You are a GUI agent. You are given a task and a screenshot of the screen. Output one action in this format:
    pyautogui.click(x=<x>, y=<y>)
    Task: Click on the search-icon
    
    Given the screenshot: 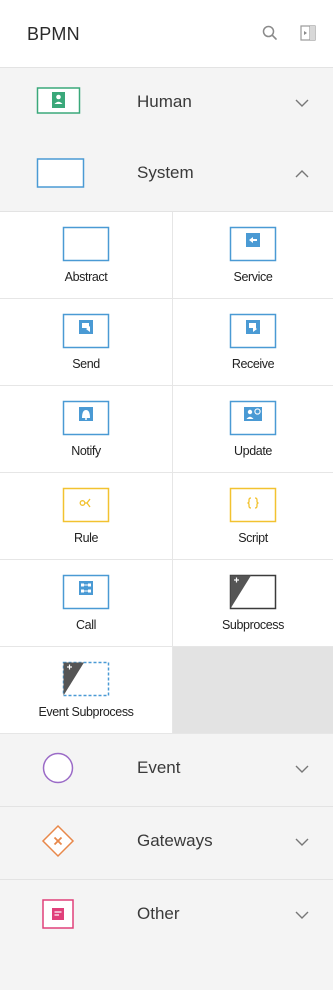 What is the action you would take?
    pyautogui.click(x=270, y=33)
    